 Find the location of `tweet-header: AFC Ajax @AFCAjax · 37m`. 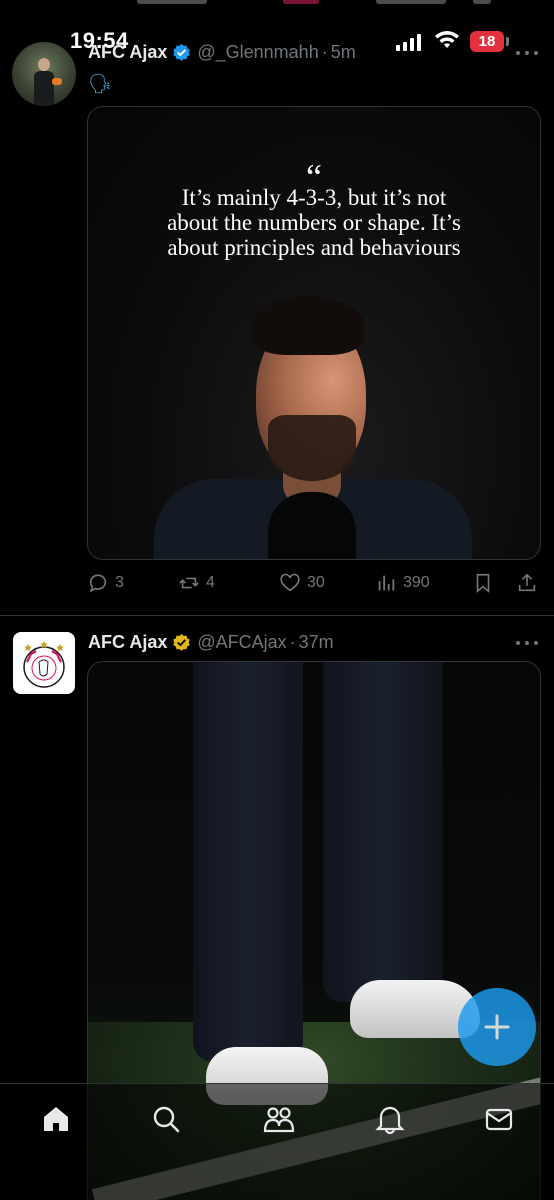

tweet-header: AFC Ajax @AFCAjax · 37m is located at coordinates (211, 642).